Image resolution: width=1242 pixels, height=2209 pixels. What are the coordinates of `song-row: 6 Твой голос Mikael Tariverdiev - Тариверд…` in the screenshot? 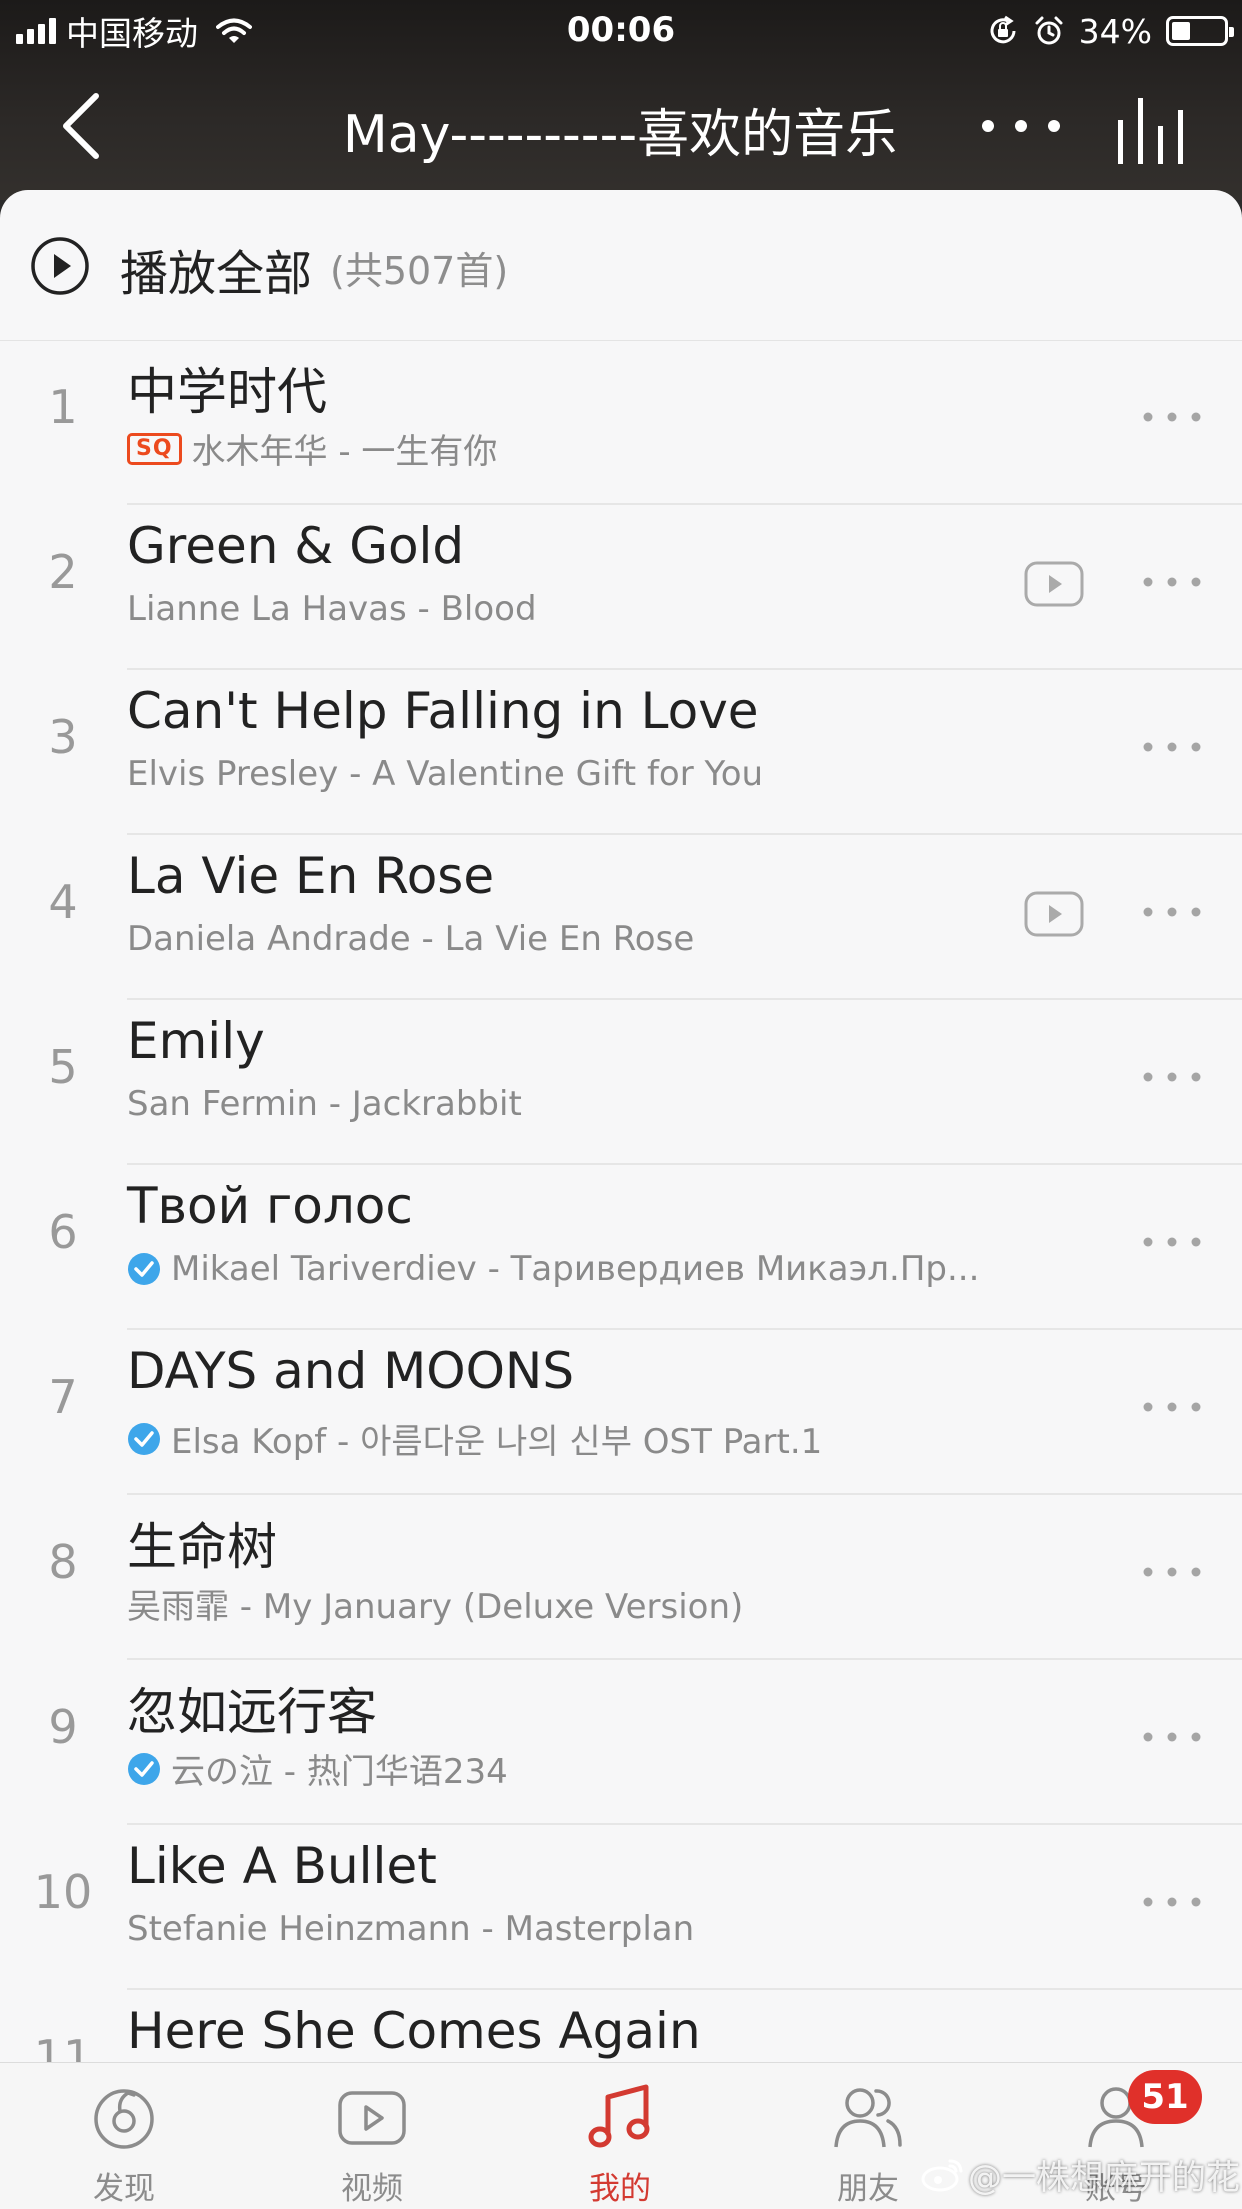 It's located at (621, 1247).